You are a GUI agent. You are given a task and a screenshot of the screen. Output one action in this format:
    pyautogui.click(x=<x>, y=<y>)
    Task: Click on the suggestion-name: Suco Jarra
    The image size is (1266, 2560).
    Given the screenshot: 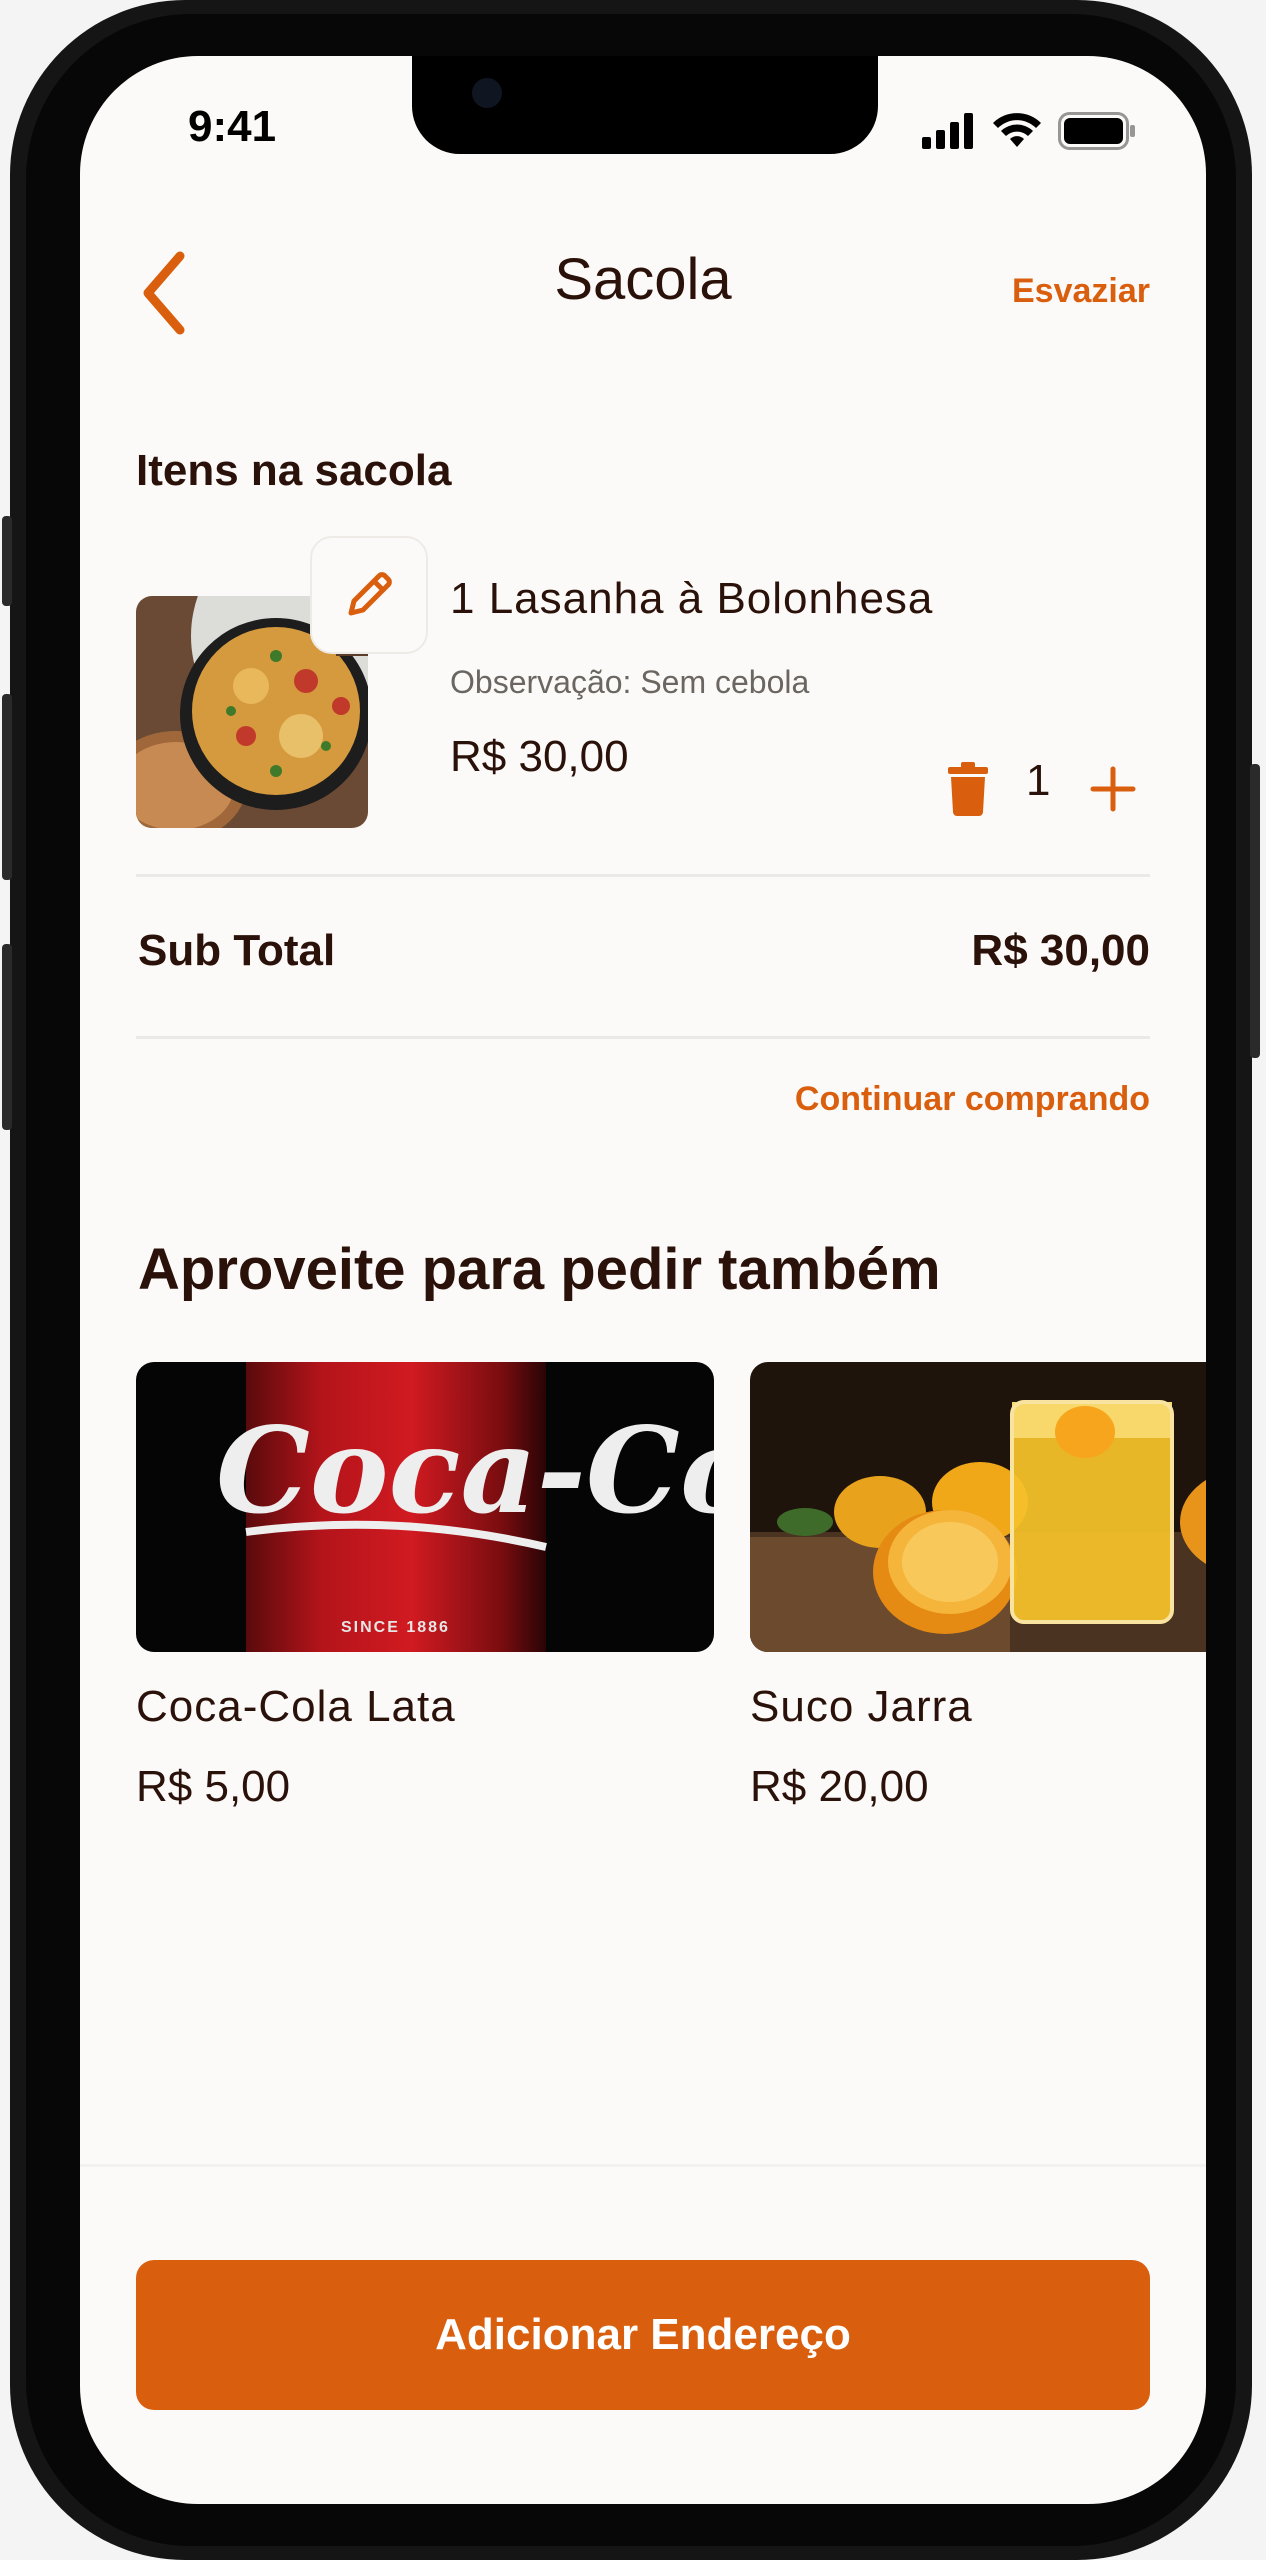 What is the action you would take?
    pyautogui.click(x=861, y=1706)
    